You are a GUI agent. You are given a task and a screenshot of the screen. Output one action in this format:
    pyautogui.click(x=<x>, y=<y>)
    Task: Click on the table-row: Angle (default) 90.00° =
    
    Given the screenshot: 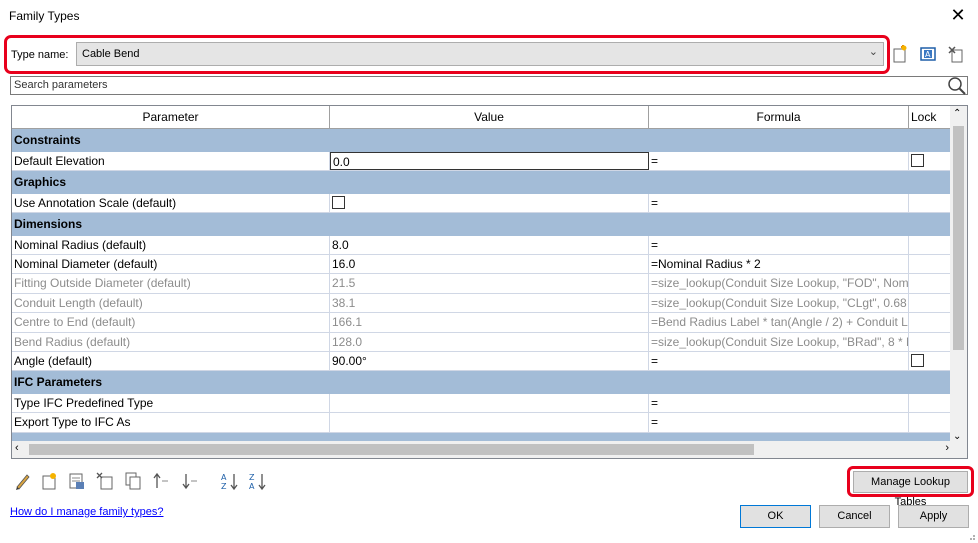 What is the action you would take?
    pyautogui.click(x=482, y=361)
    